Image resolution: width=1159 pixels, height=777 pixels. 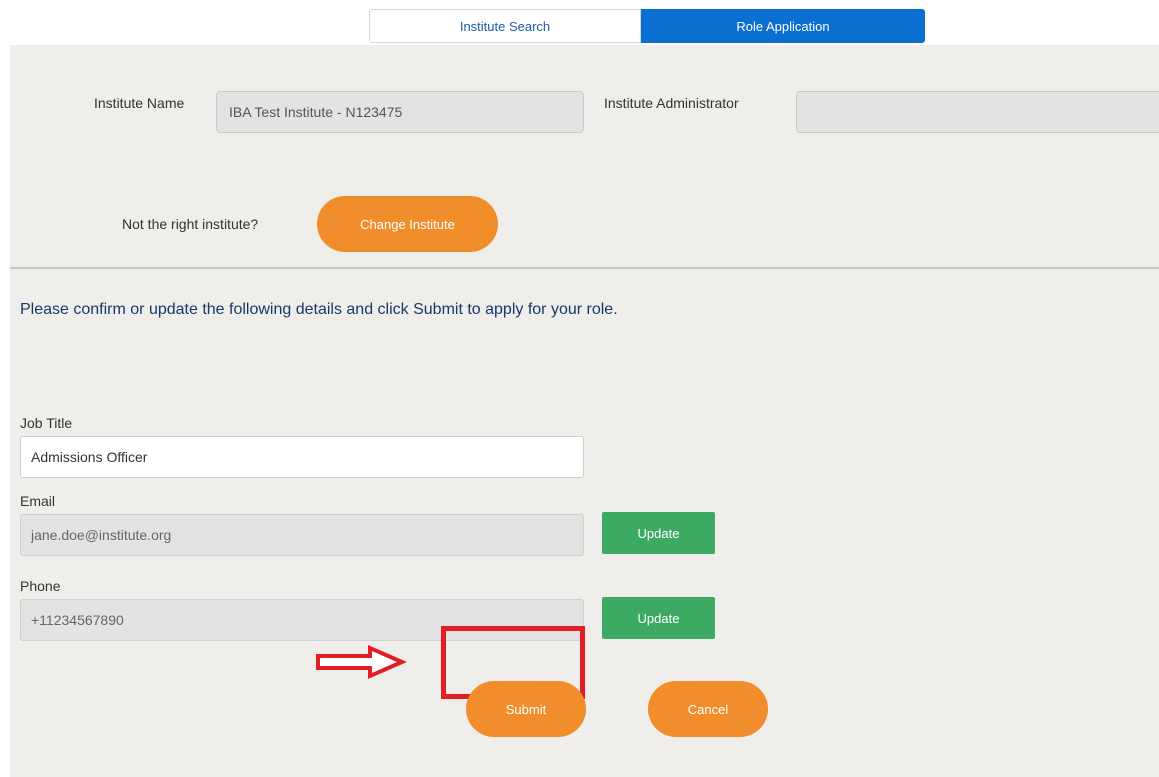 What do you see at coordinates (190, 224) in the screenshot?
I see `not-right-institute-text: Not the right institute?` at bounding box center [190, 224].